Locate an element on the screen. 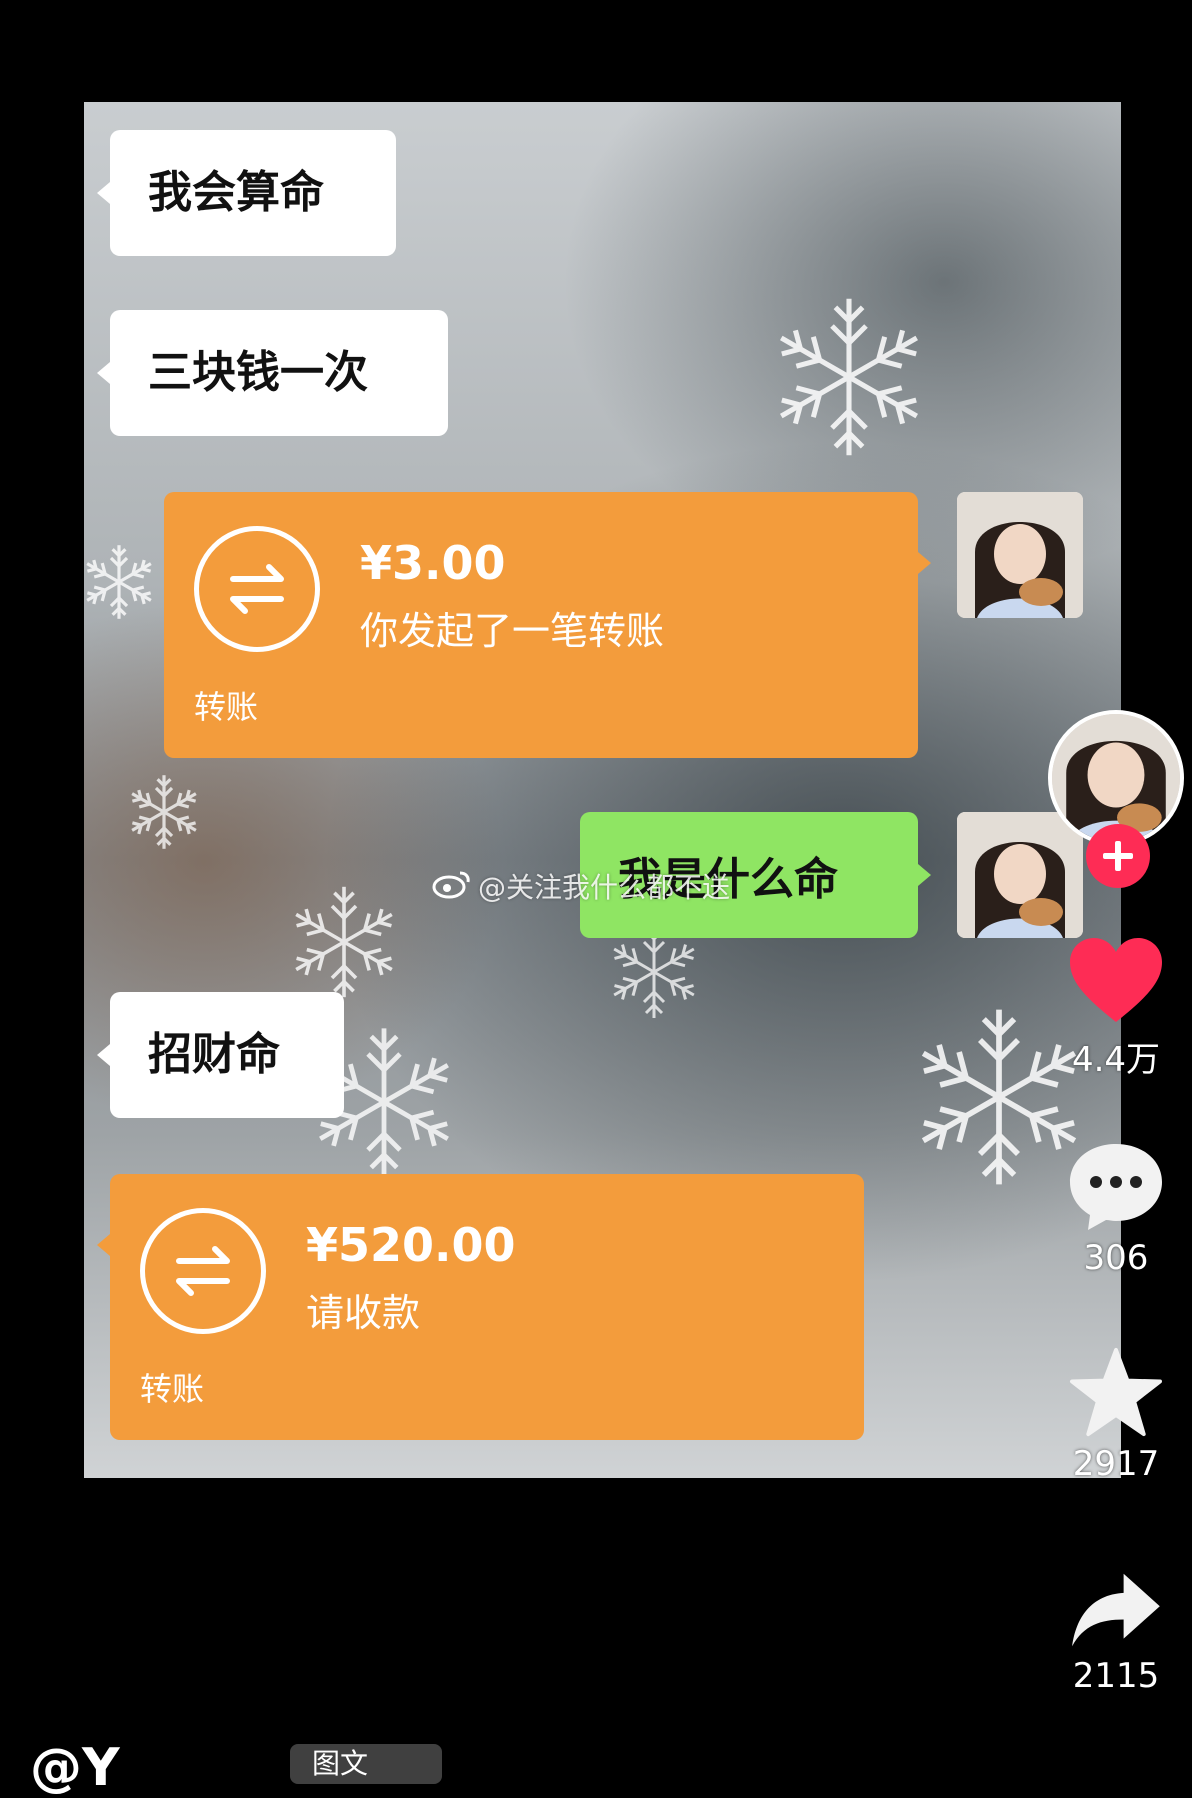 This screenshot has width=1192, height=1798. message-text: 我会算命 is located at coordinates (236, 192).